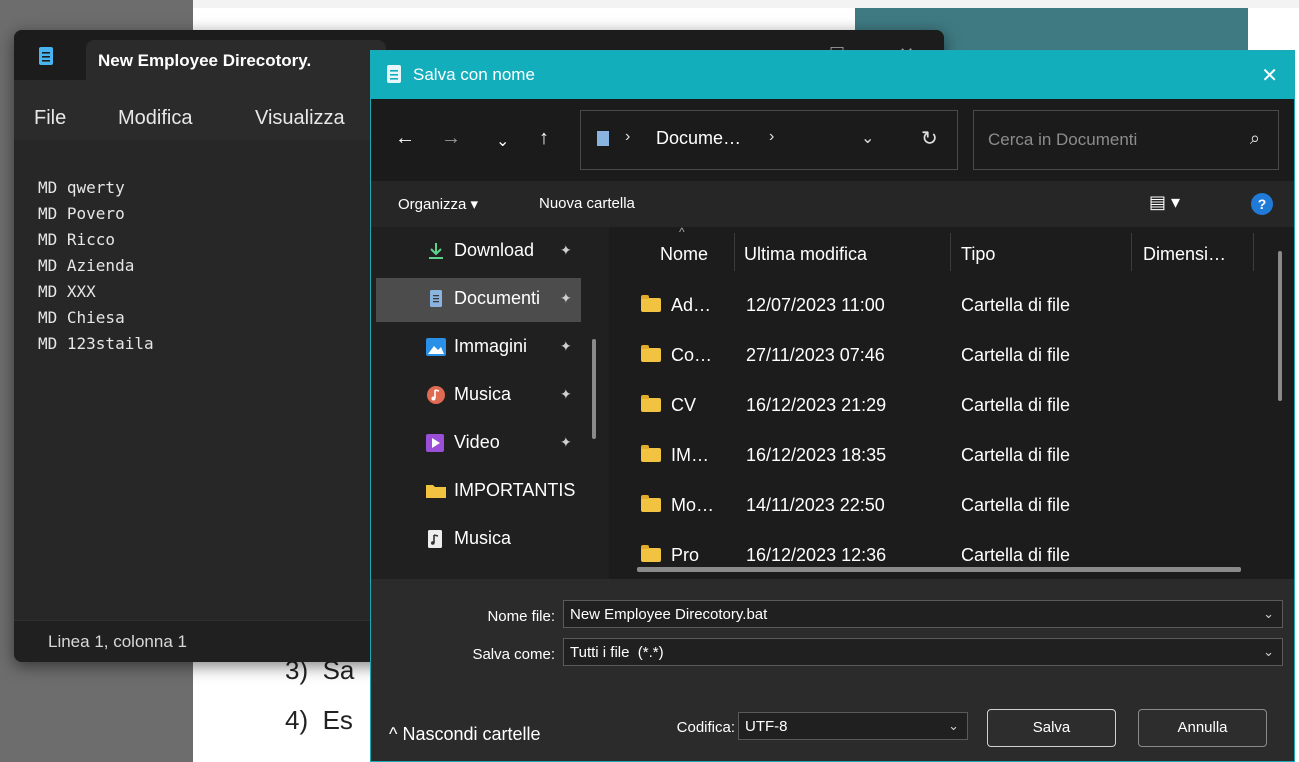 The height and width of the screenshot is (762, 1299). What do you see at coordinates (816, 555) in the screenshot?
I see `file-modified: 16/12/2023 12:36` at bounding box center [816, 555].